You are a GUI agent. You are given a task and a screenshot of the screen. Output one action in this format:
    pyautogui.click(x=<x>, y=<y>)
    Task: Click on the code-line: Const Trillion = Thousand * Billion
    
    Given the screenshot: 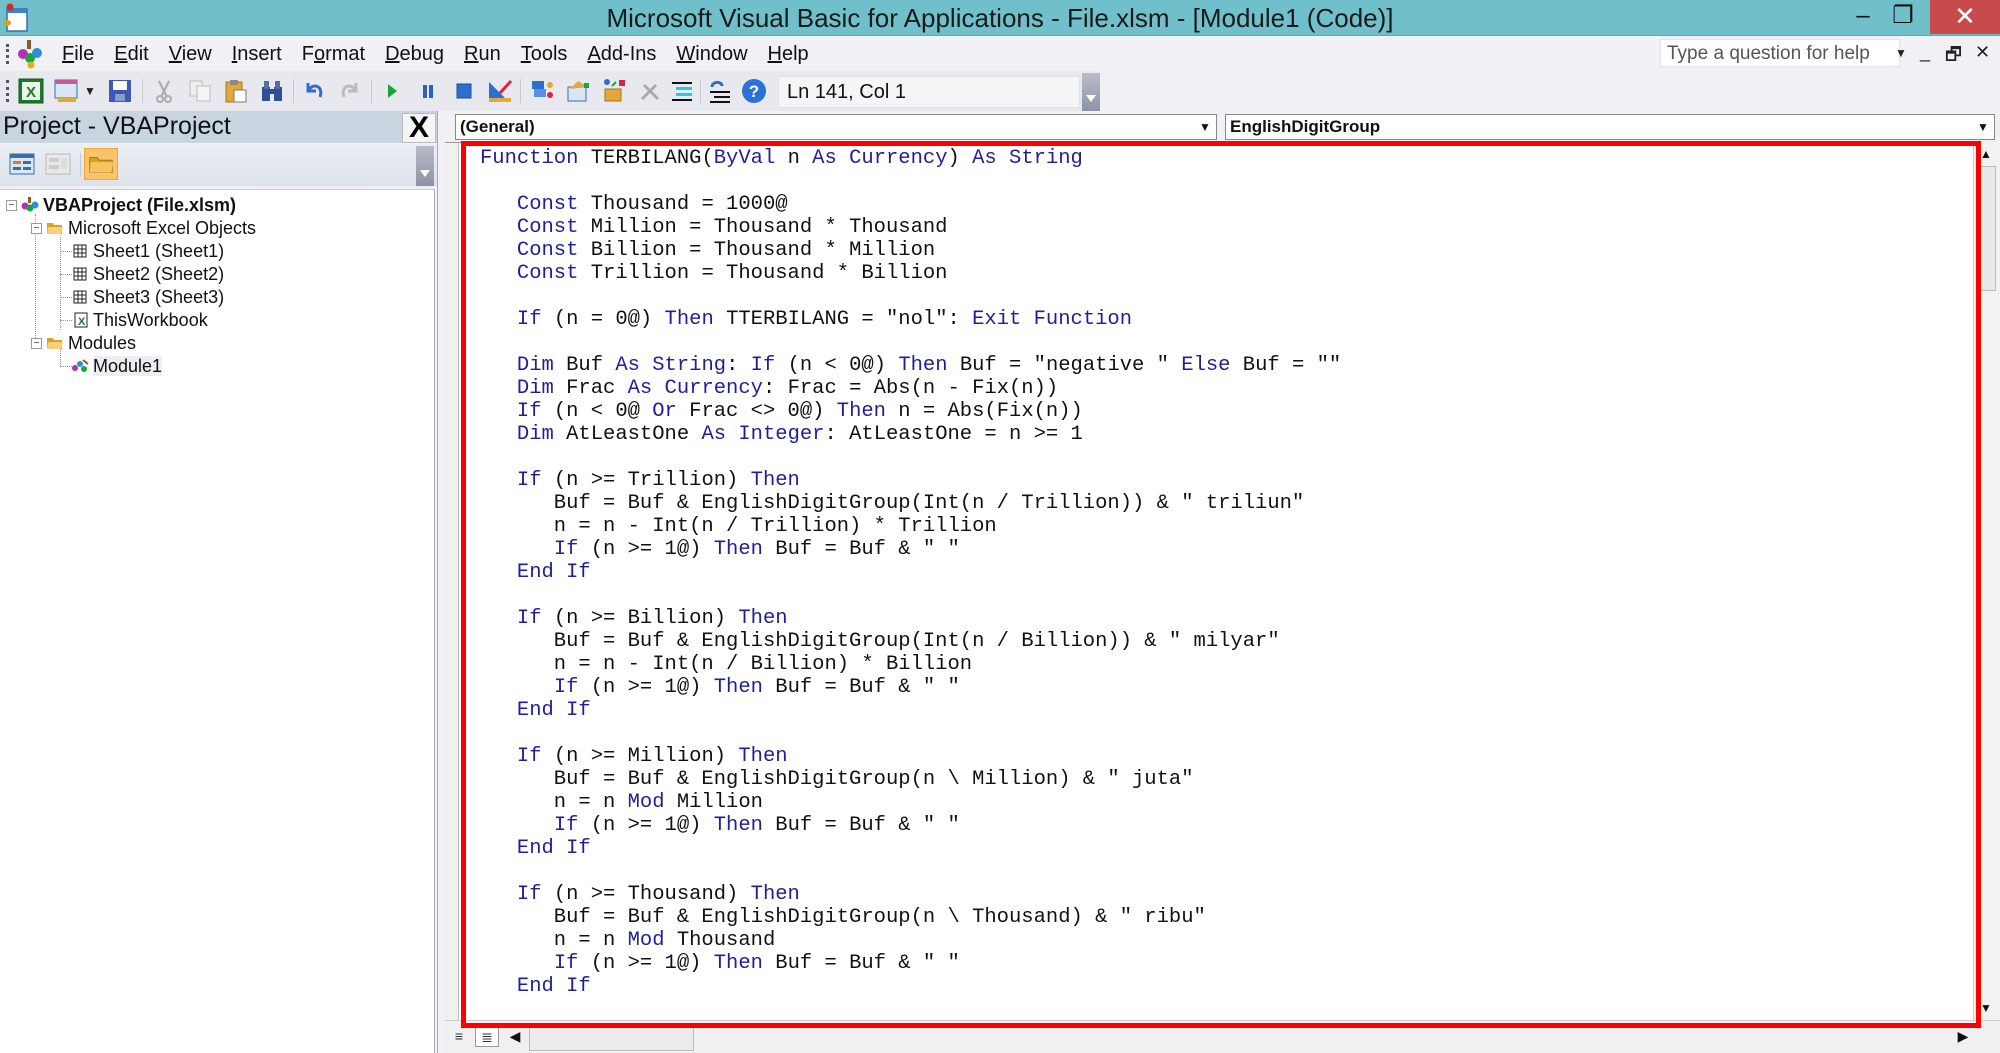 What is the action you would take?
    pyautogui.click(x=910, y=273)
    